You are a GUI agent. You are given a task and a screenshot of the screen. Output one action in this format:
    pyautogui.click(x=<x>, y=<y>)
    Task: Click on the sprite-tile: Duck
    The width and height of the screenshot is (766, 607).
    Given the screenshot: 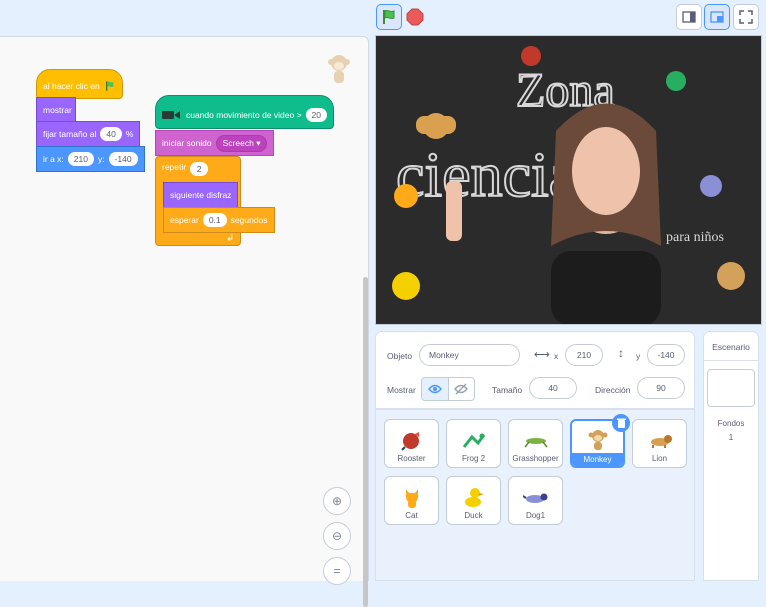 What is the action you would take?
    pyautogui.click(x=473, y=500)
    